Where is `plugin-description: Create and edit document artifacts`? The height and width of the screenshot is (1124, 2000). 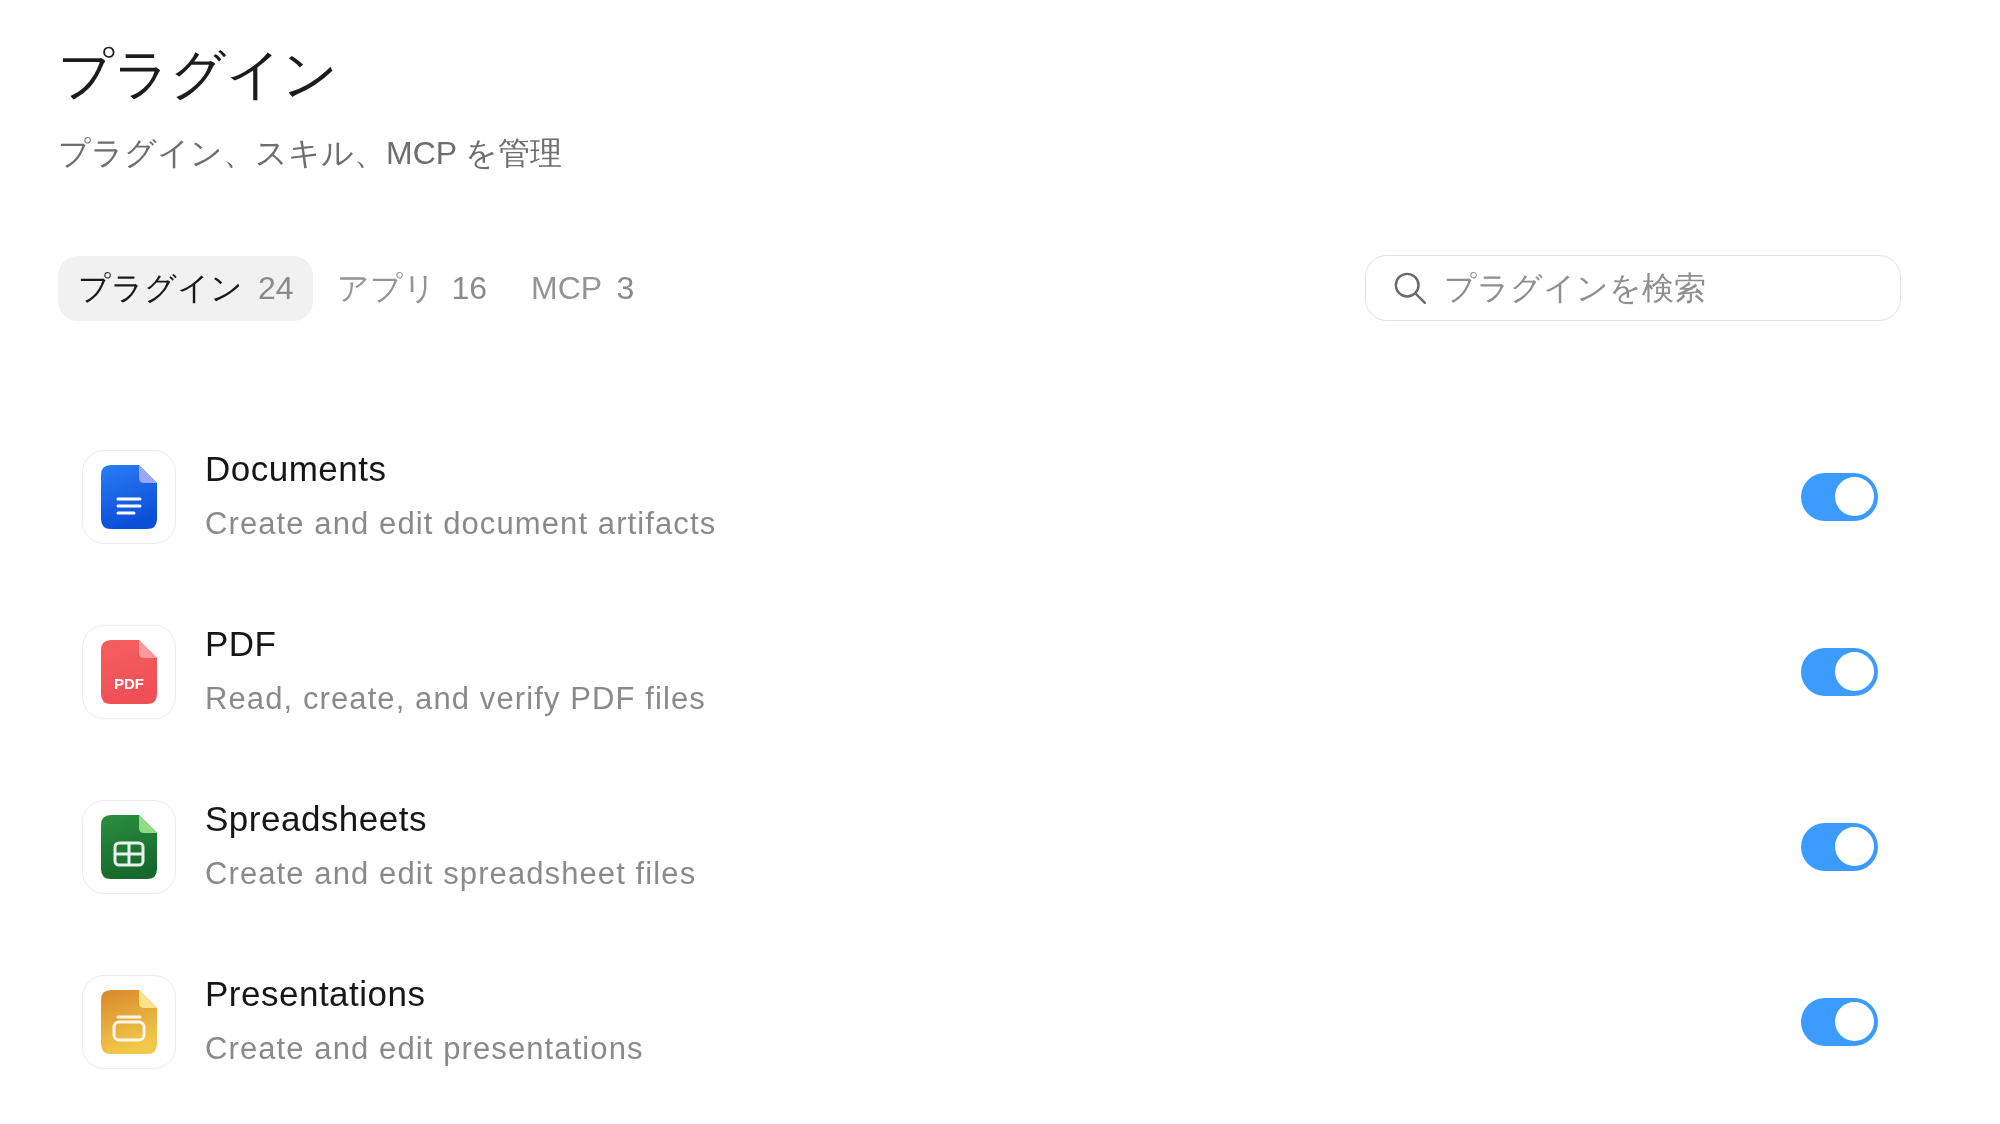
plugin-description: Create and edit document artifacts is located at coordinates (461, 524).